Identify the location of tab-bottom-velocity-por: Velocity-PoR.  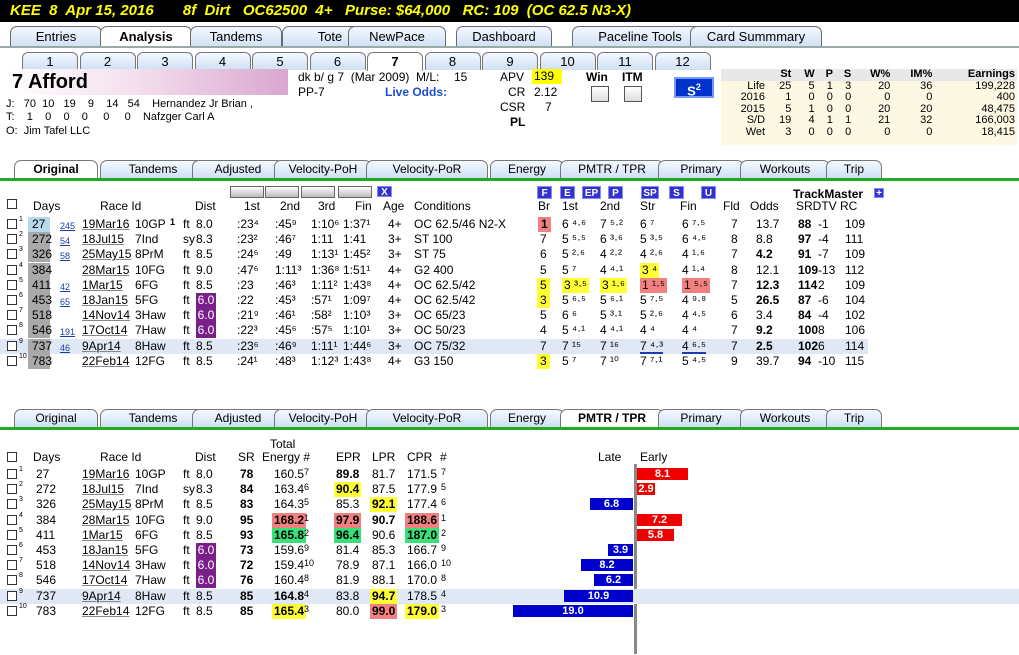
(427, 418).